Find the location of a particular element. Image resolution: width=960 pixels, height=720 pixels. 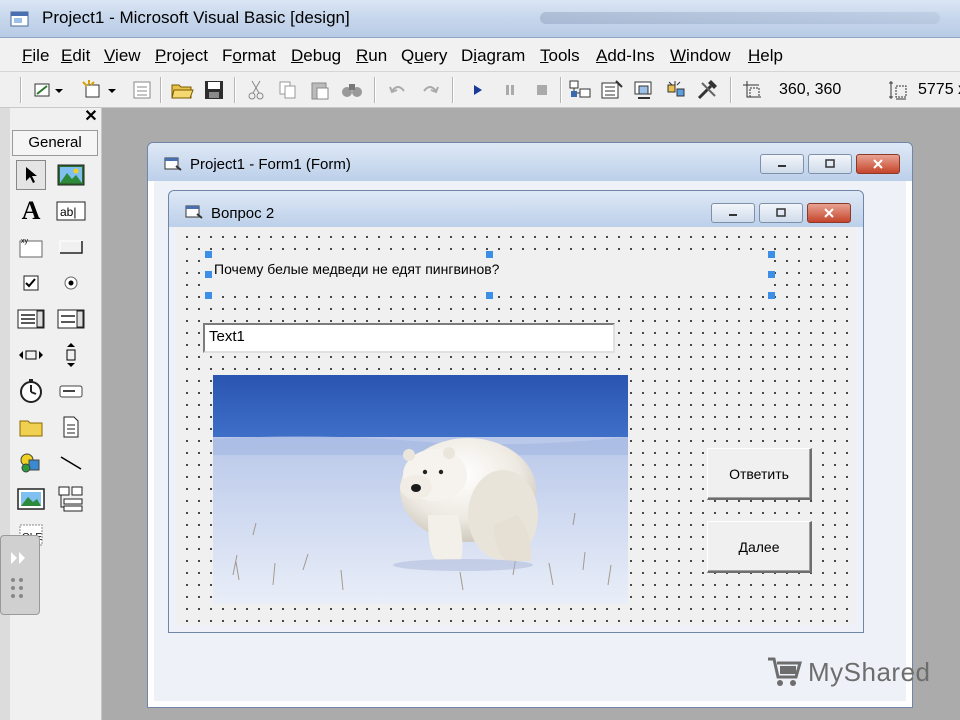

menu-item-tools: Tools is located at coordinates (560, 56).